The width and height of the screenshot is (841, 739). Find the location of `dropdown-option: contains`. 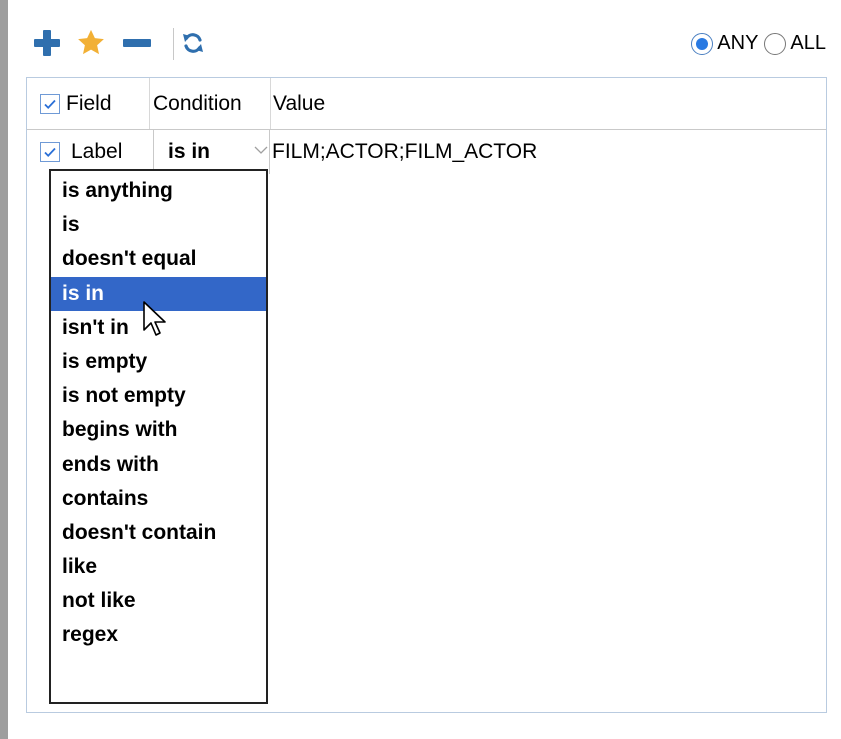

dropdown-option: contains is located at coordinates (158, 499).